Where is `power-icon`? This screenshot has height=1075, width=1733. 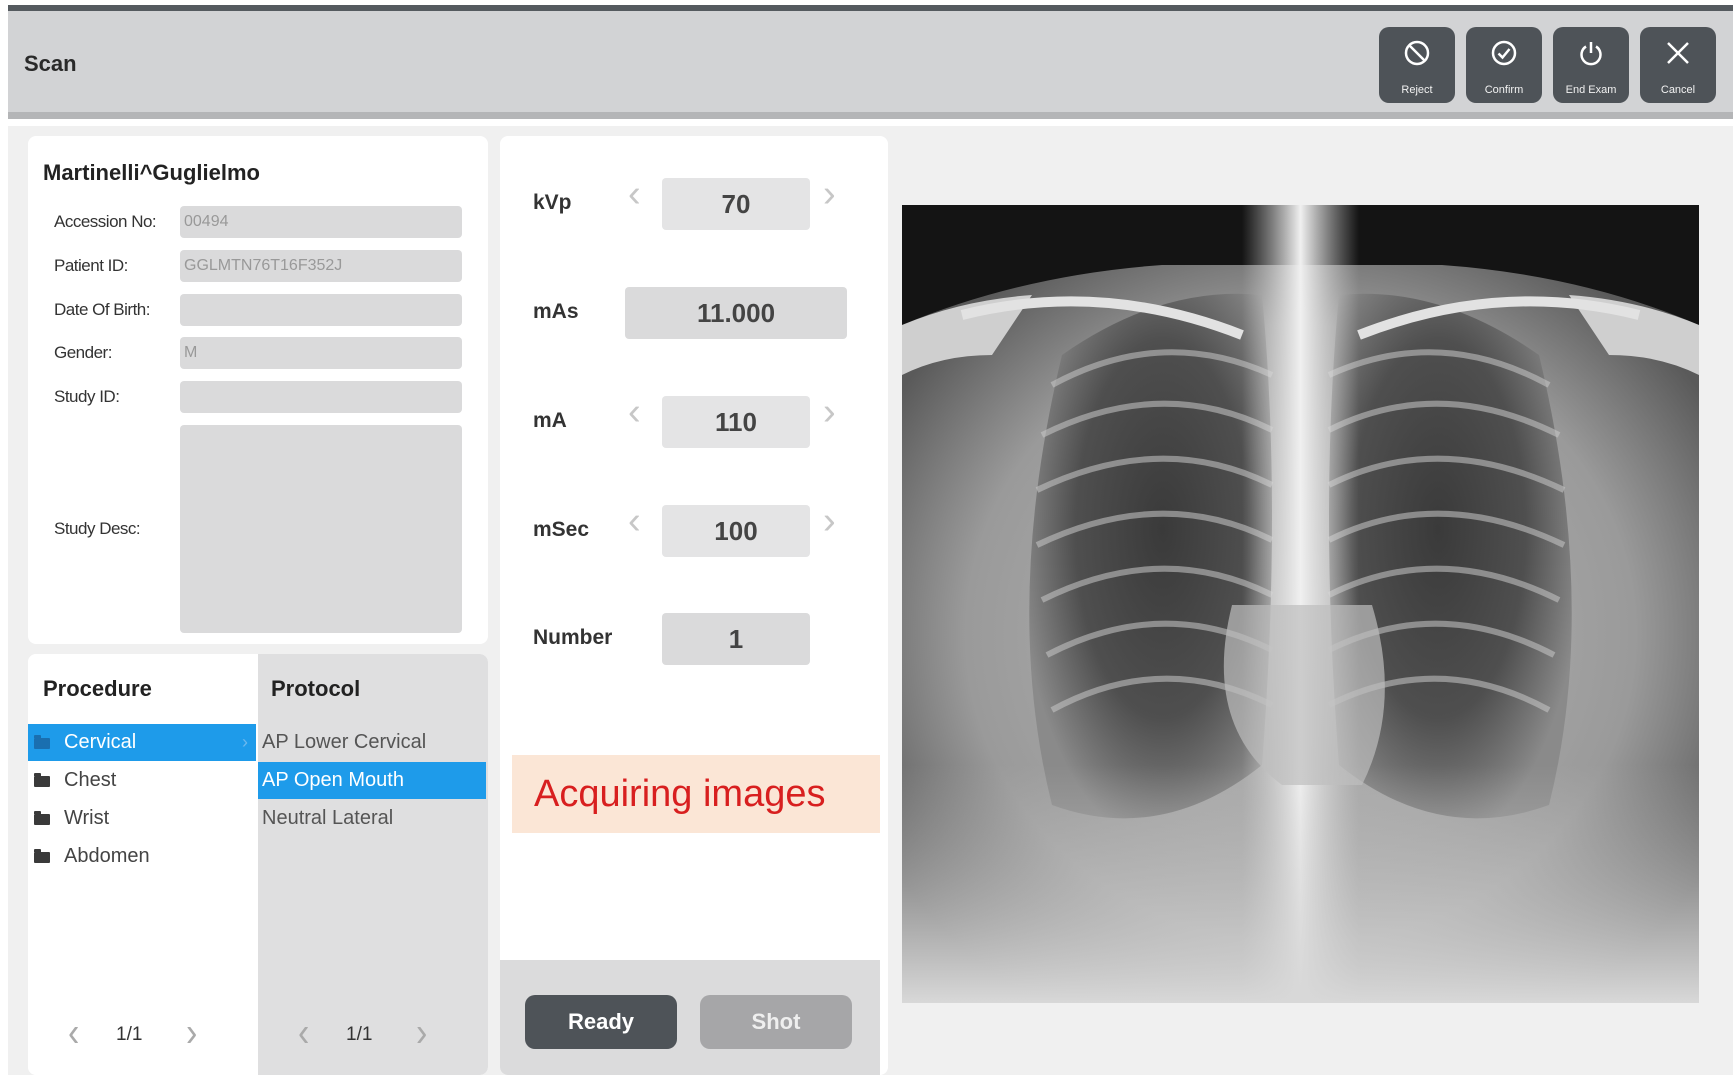
power-icon is located at coordinates (1591, 54).